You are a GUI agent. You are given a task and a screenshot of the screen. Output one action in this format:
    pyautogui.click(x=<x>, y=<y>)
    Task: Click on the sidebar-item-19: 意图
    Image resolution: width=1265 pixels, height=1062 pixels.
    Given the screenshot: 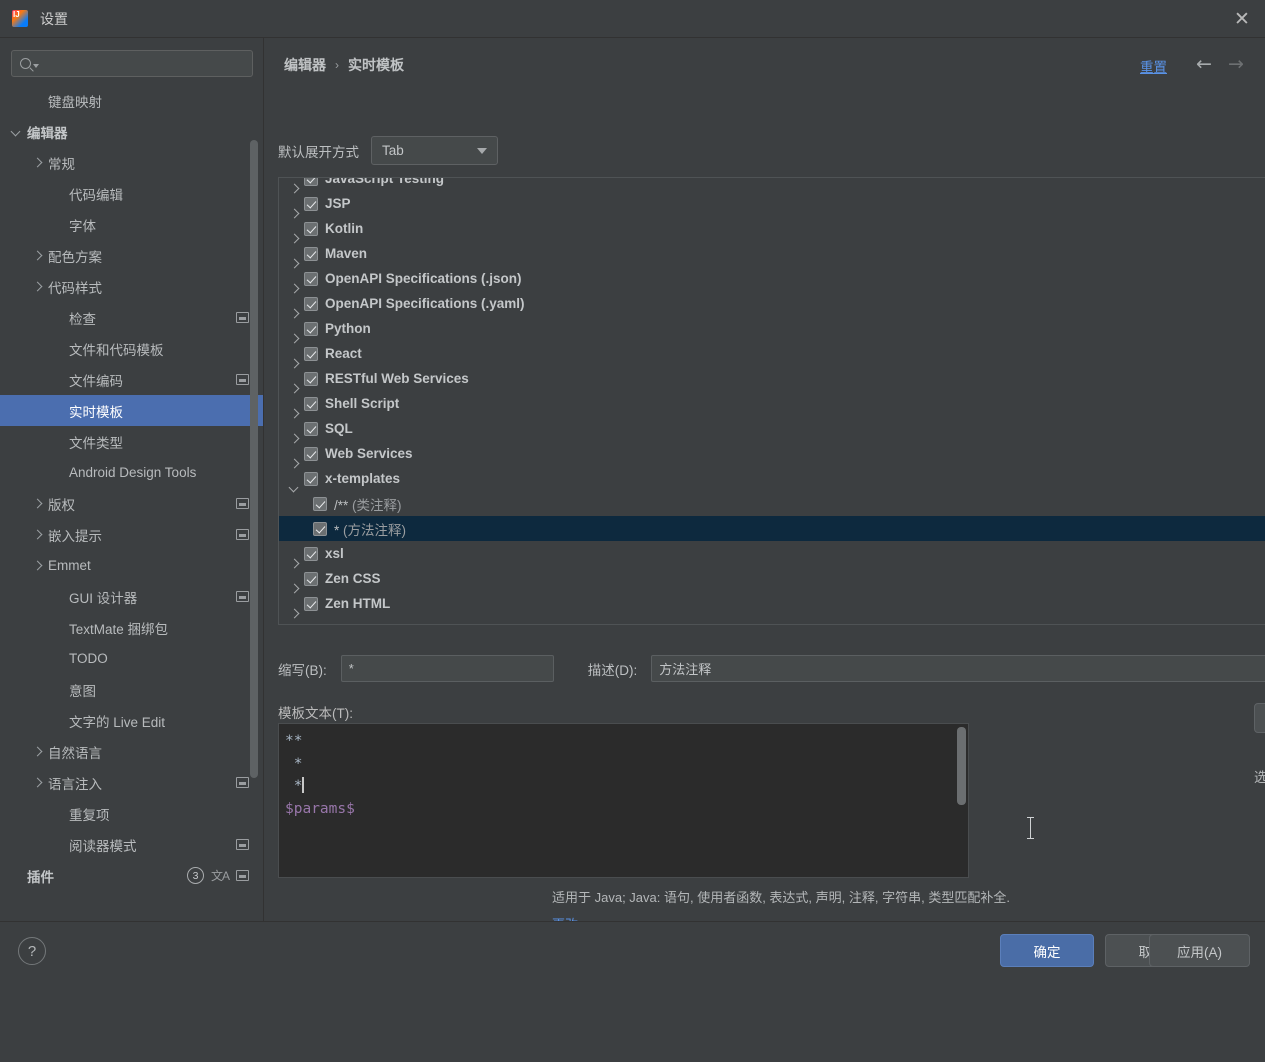 What is the action you would take?
    pyautogui.click(x=131, y=689)
    